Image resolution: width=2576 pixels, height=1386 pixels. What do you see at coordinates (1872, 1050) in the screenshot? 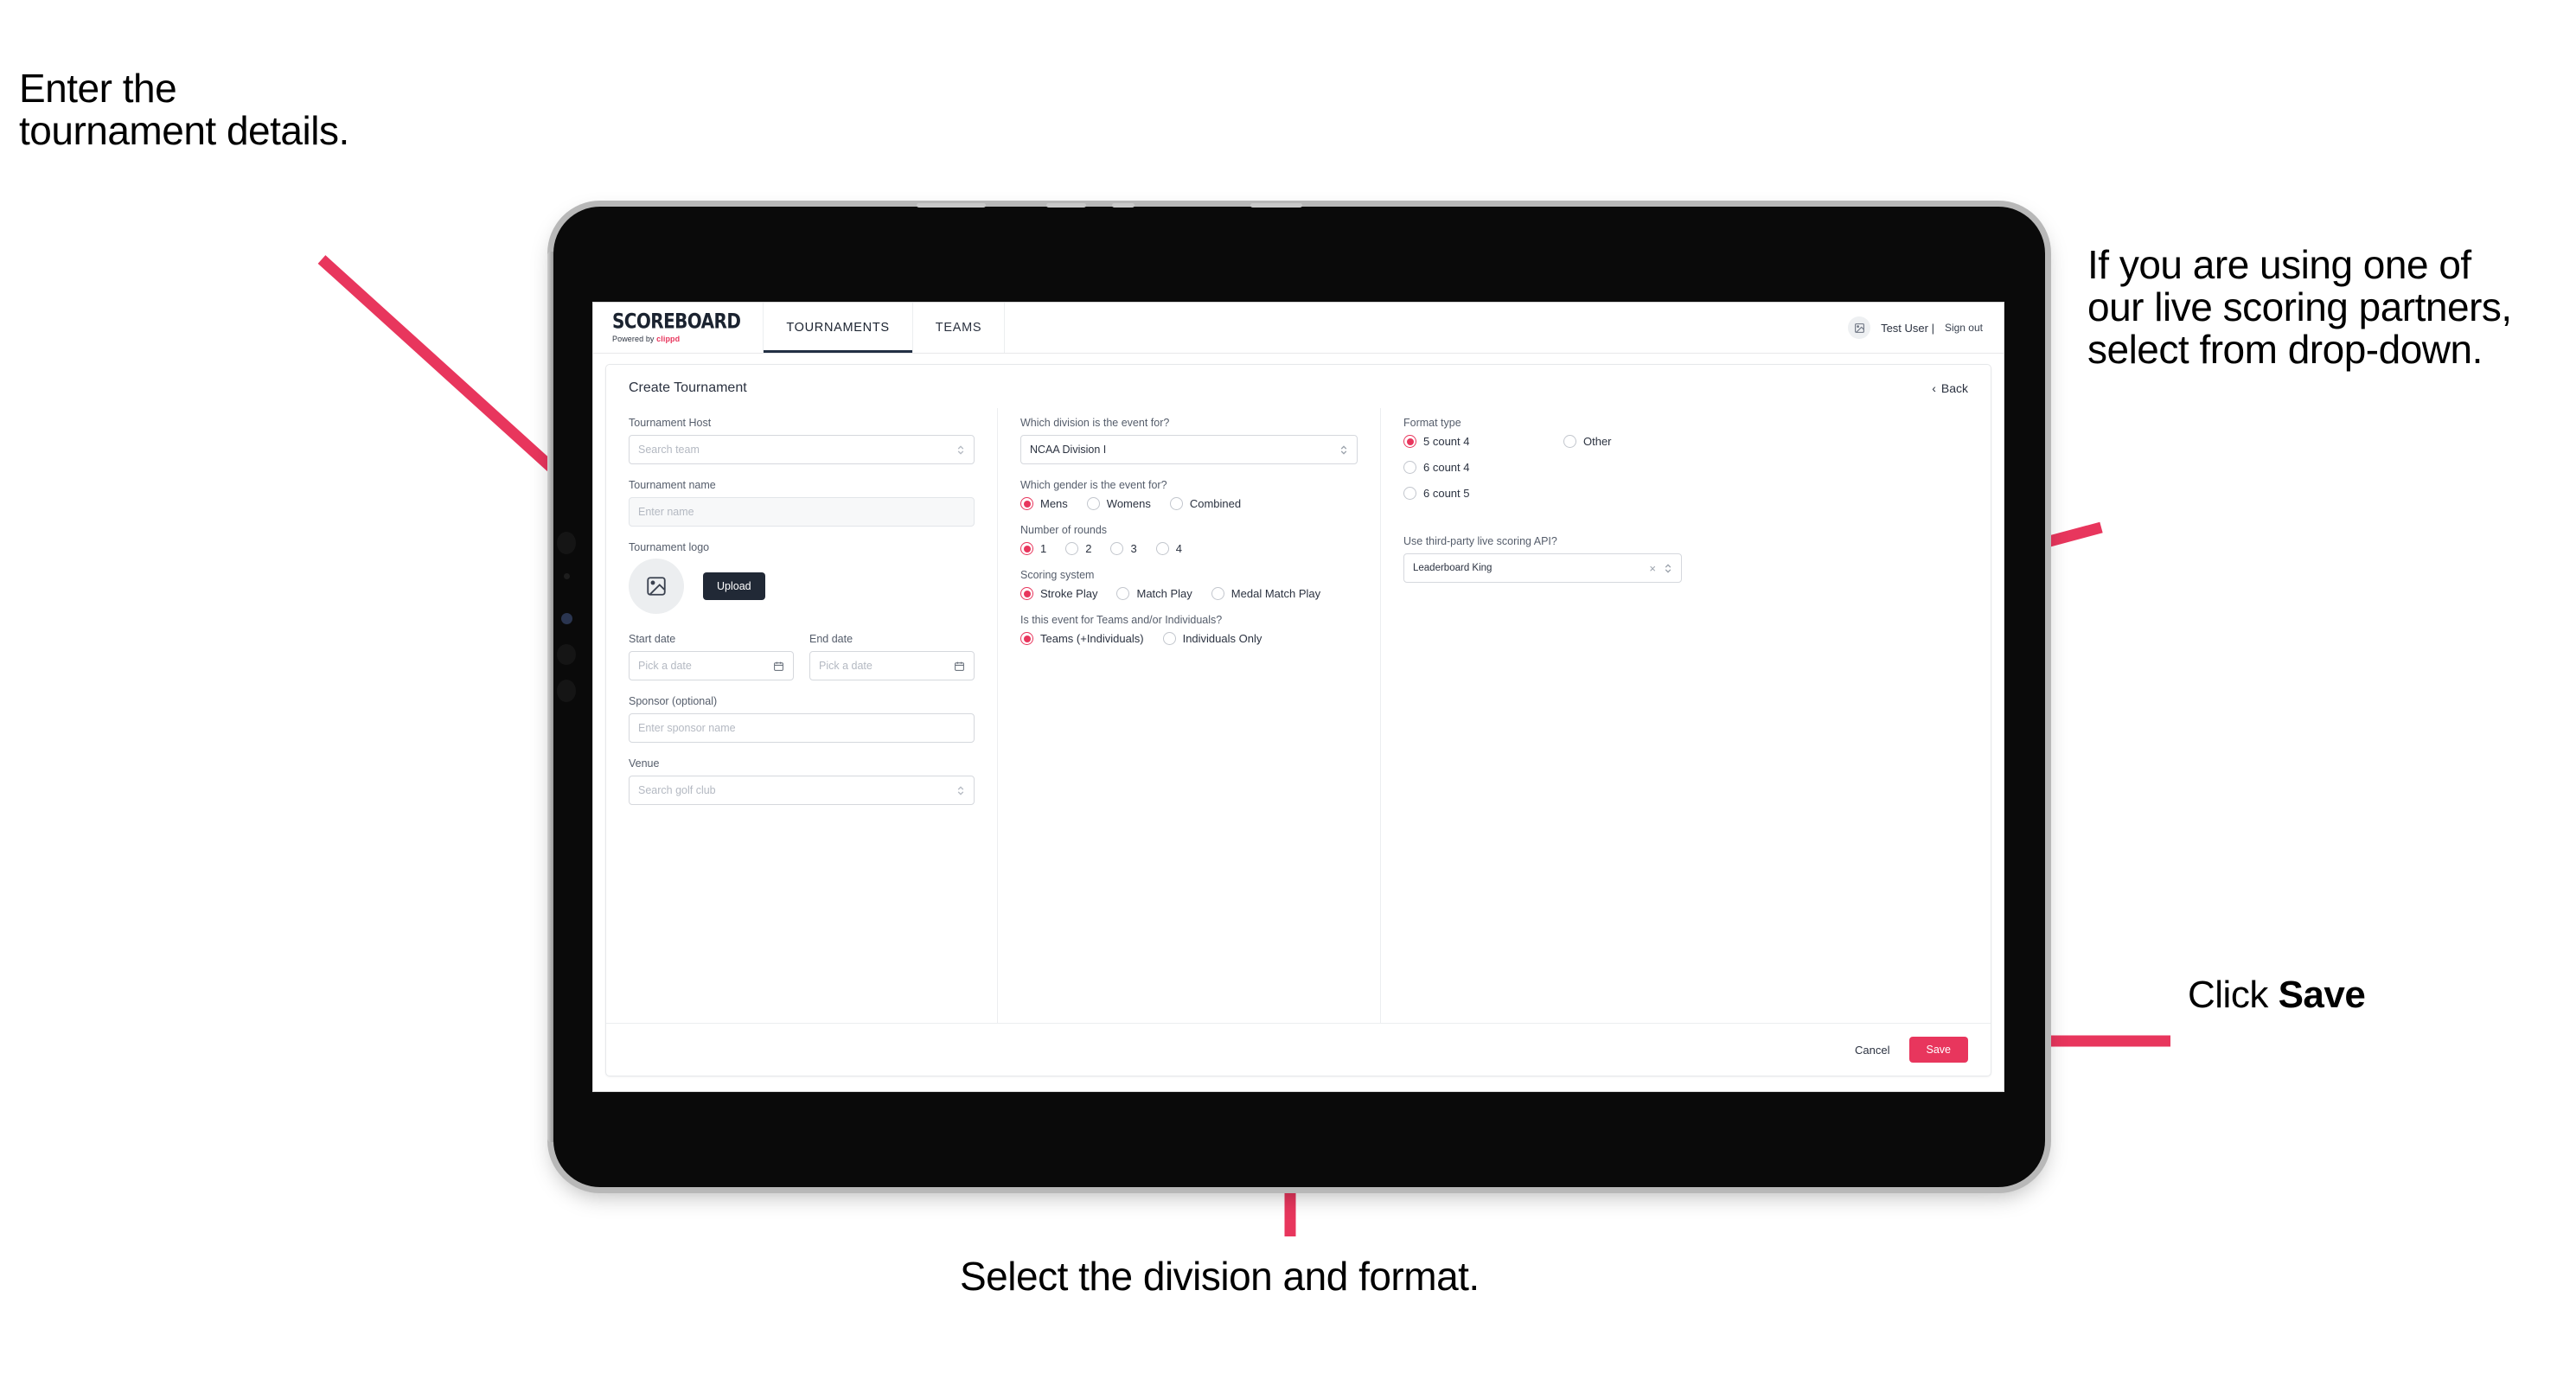
I see `cancel-button: Cancel` at bounding box center [1872, 1050].